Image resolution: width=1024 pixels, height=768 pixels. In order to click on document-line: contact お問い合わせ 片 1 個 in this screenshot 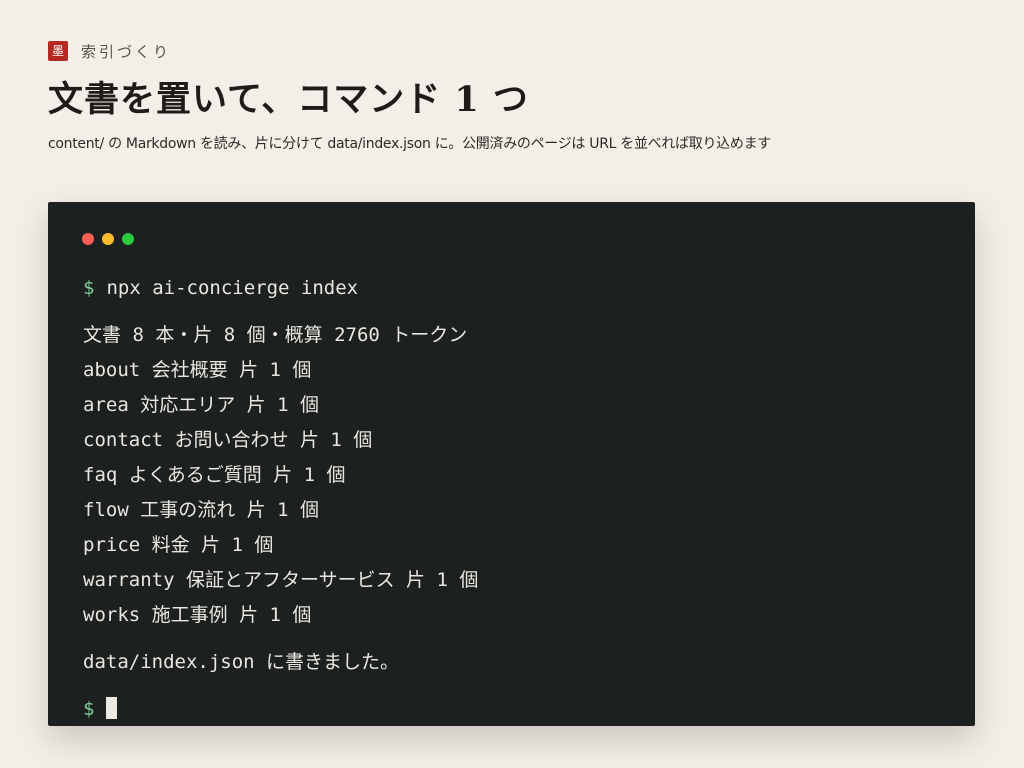, I will do `click(228, 440)`.